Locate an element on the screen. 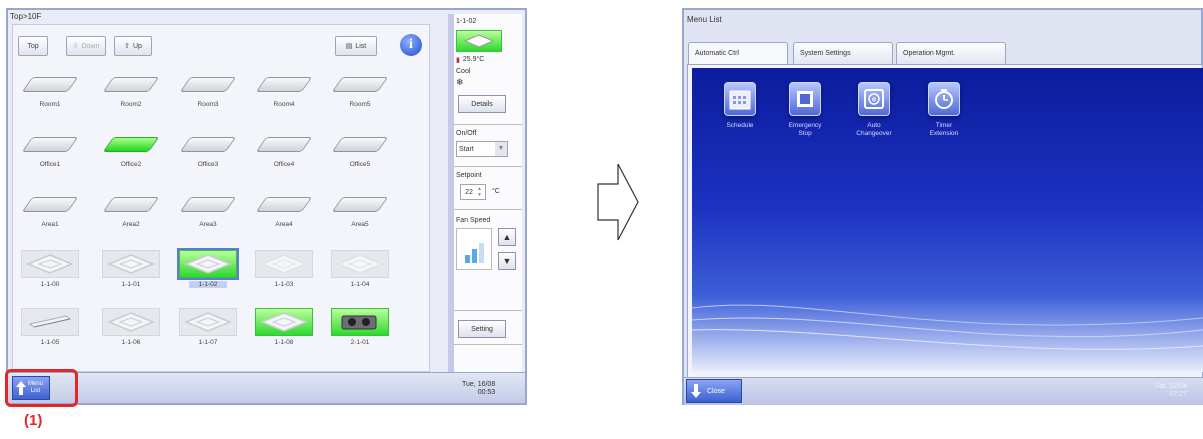  unit-item: 1-1-05 is located at coordinates (50, 329).